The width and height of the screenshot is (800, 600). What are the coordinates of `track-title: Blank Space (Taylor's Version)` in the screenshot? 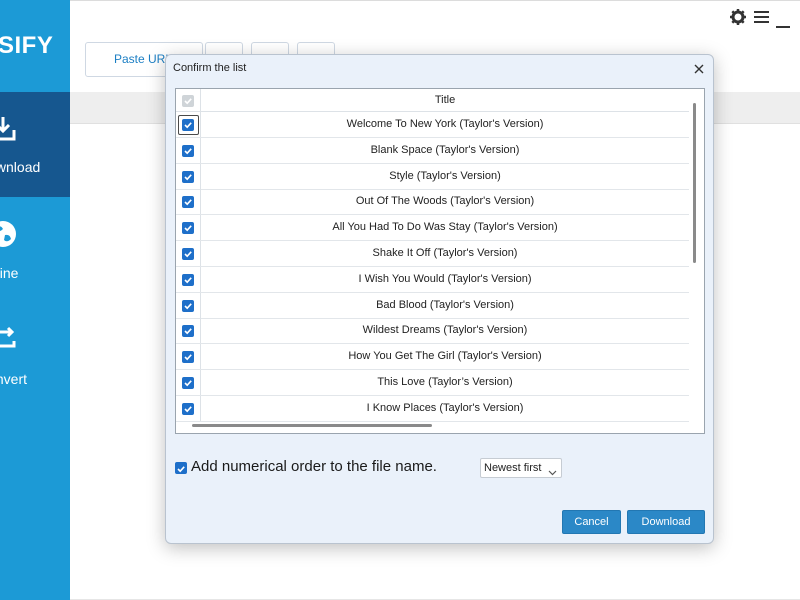 It's located at (445, 149).